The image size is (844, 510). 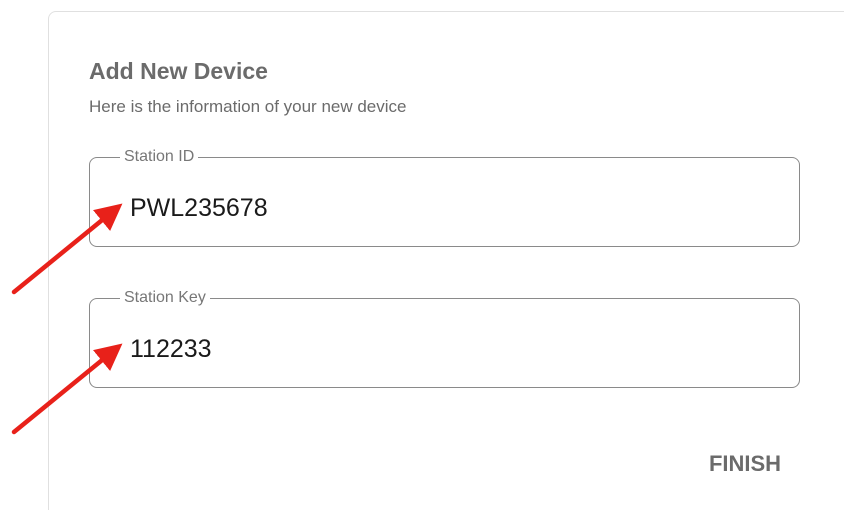 I want to click on station-key-label: Station Key, so click(x=165, y=298).